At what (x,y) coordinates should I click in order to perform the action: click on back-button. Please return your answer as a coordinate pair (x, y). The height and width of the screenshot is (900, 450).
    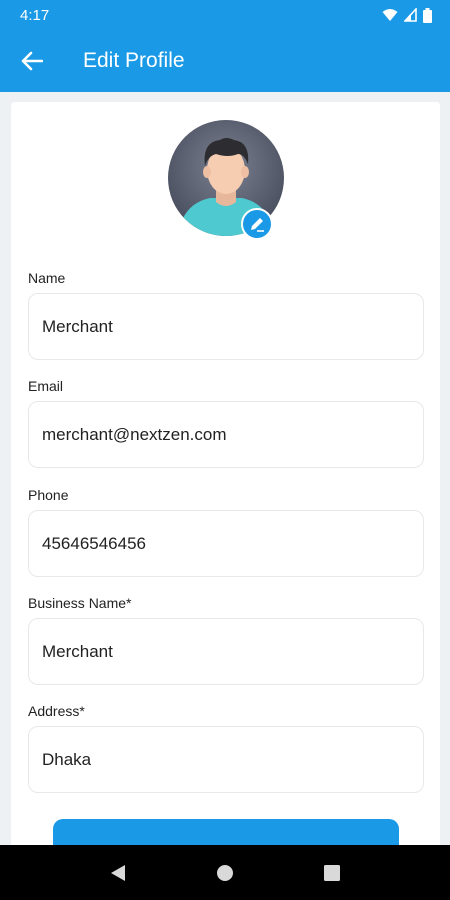
    Looking at the image, I should click on (32, 61).